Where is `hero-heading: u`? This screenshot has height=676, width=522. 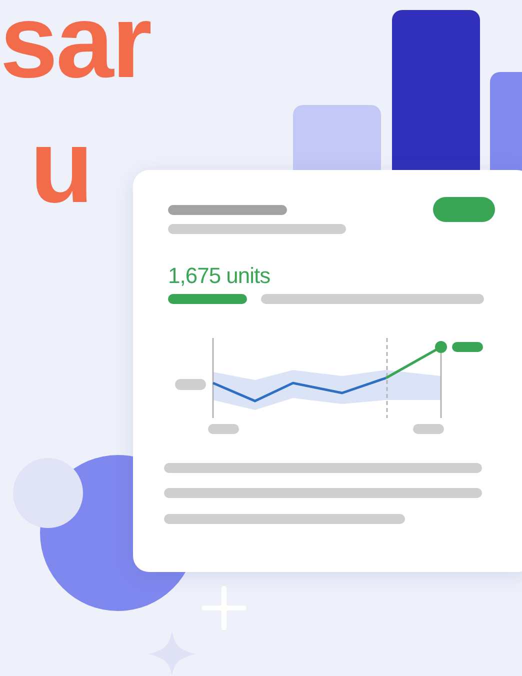
hero-heading: u is located at coordinates (61, 168).